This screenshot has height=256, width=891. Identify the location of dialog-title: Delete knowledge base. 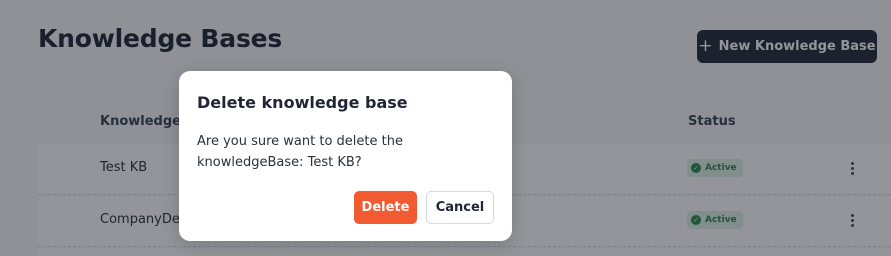
(302, 102).